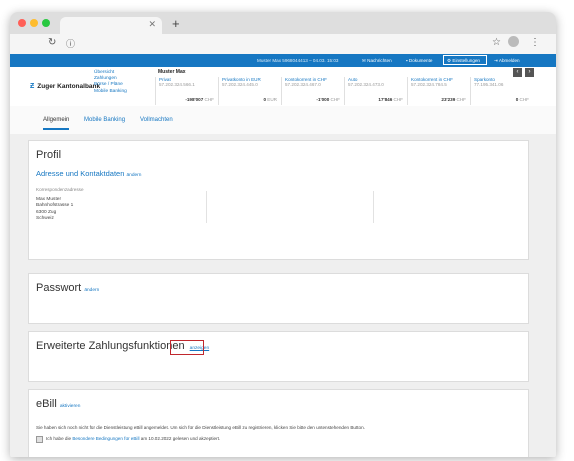 This screenshot has height=461, width=574. Describe the element at coordinates (377, 60) in the screenshot. I see `messages-link: ✉ Nachrichten` at that location.